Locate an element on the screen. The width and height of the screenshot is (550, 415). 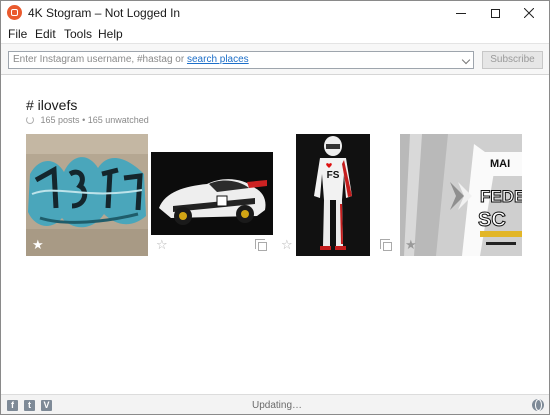
svg-text: FS is located at coordinates (333, 175).